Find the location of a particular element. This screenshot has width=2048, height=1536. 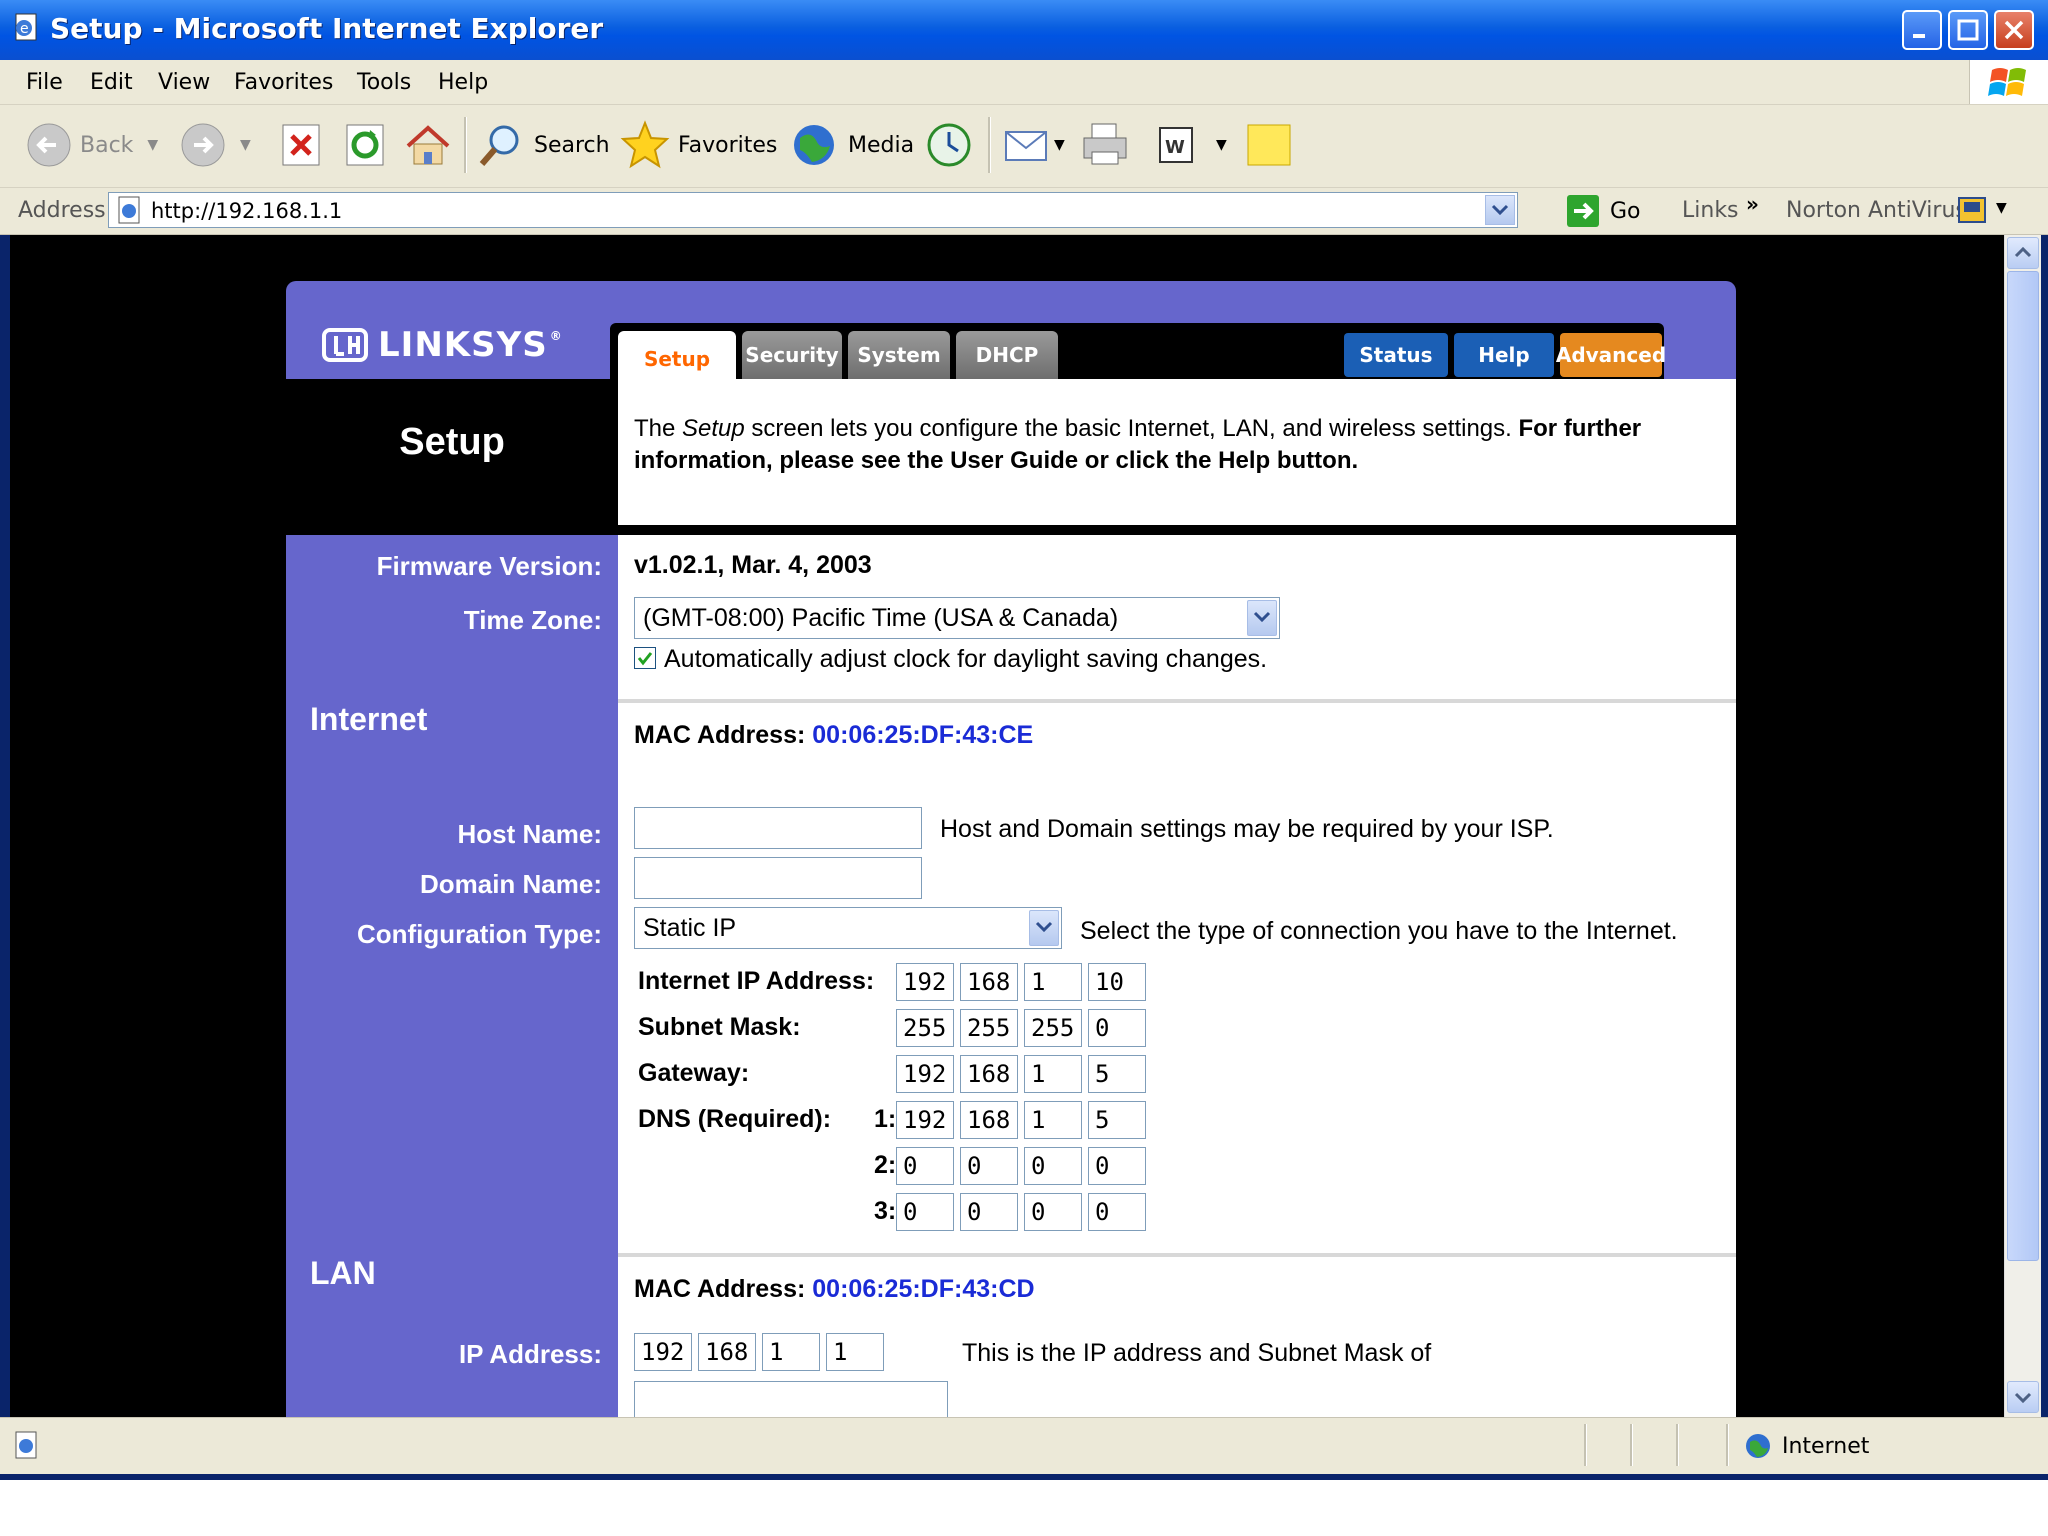

print-button is located at coordinates (1105, 145).